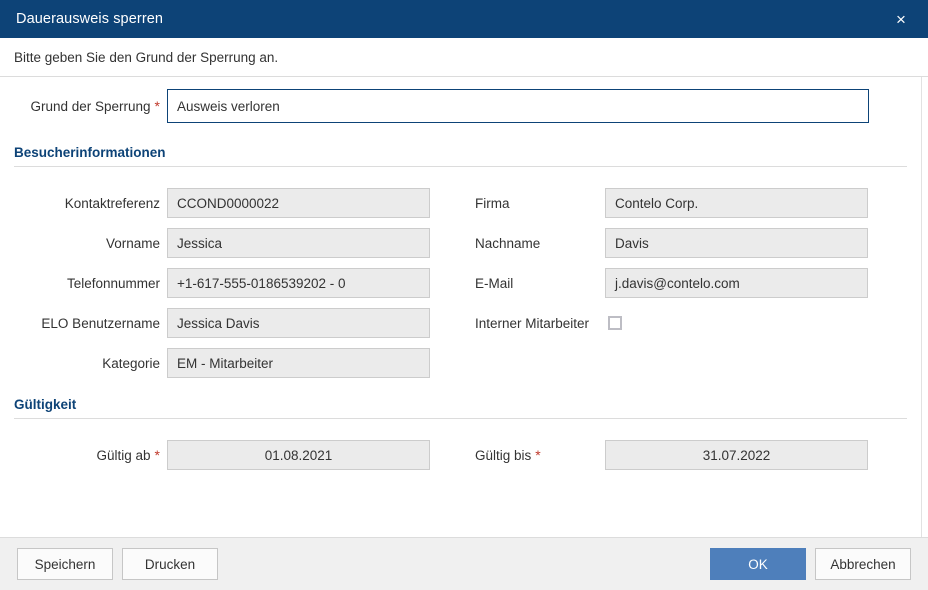  What do you see at coordinates (518, 106) in the screenshot?
I see `reason-input: Ausweis verloren` at bounding box center [518, 106].